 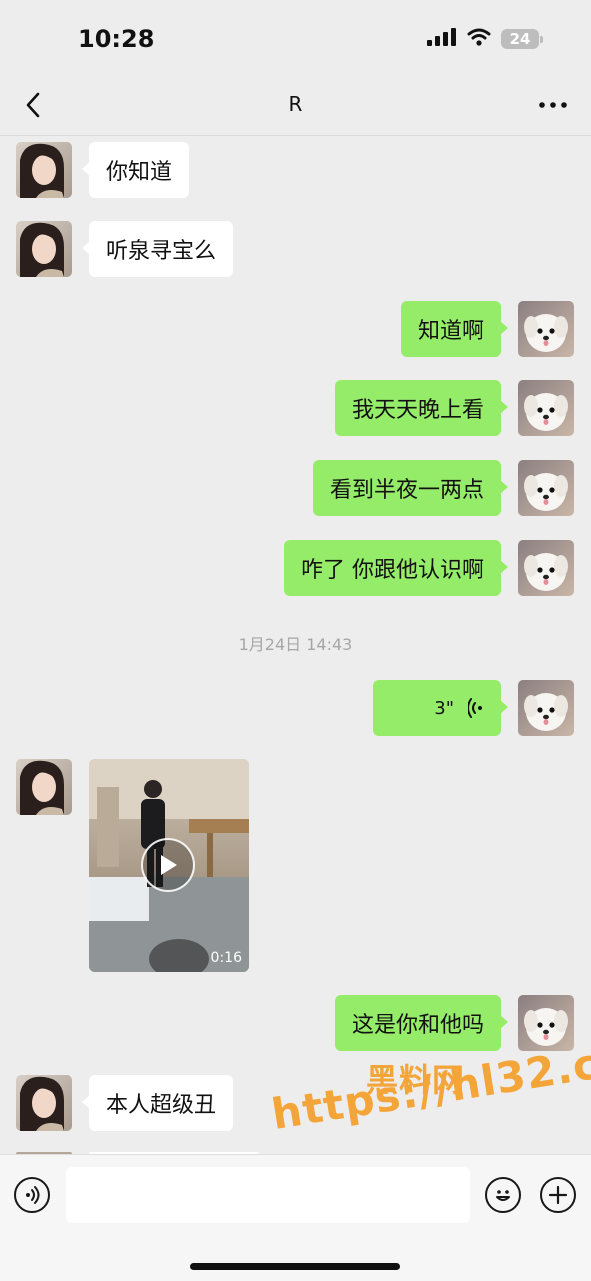 I want to click on voice-wave-icon, so click(x=475, y=708).